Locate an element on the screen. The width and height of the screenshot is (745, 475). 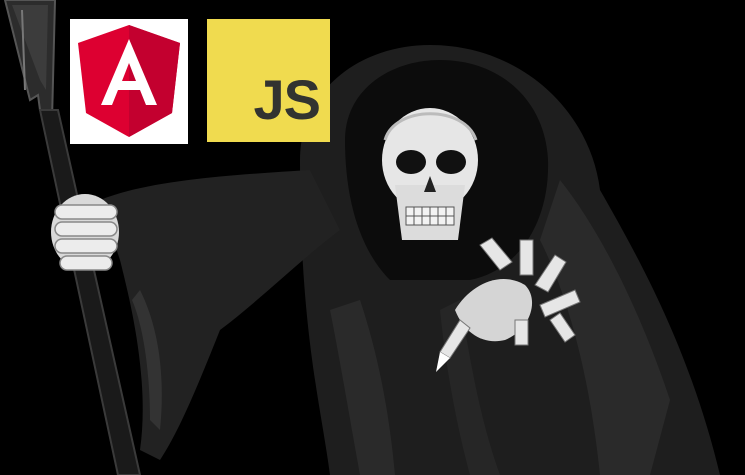
javascript-logo-tile: JS is located at coordinates (268, 80).